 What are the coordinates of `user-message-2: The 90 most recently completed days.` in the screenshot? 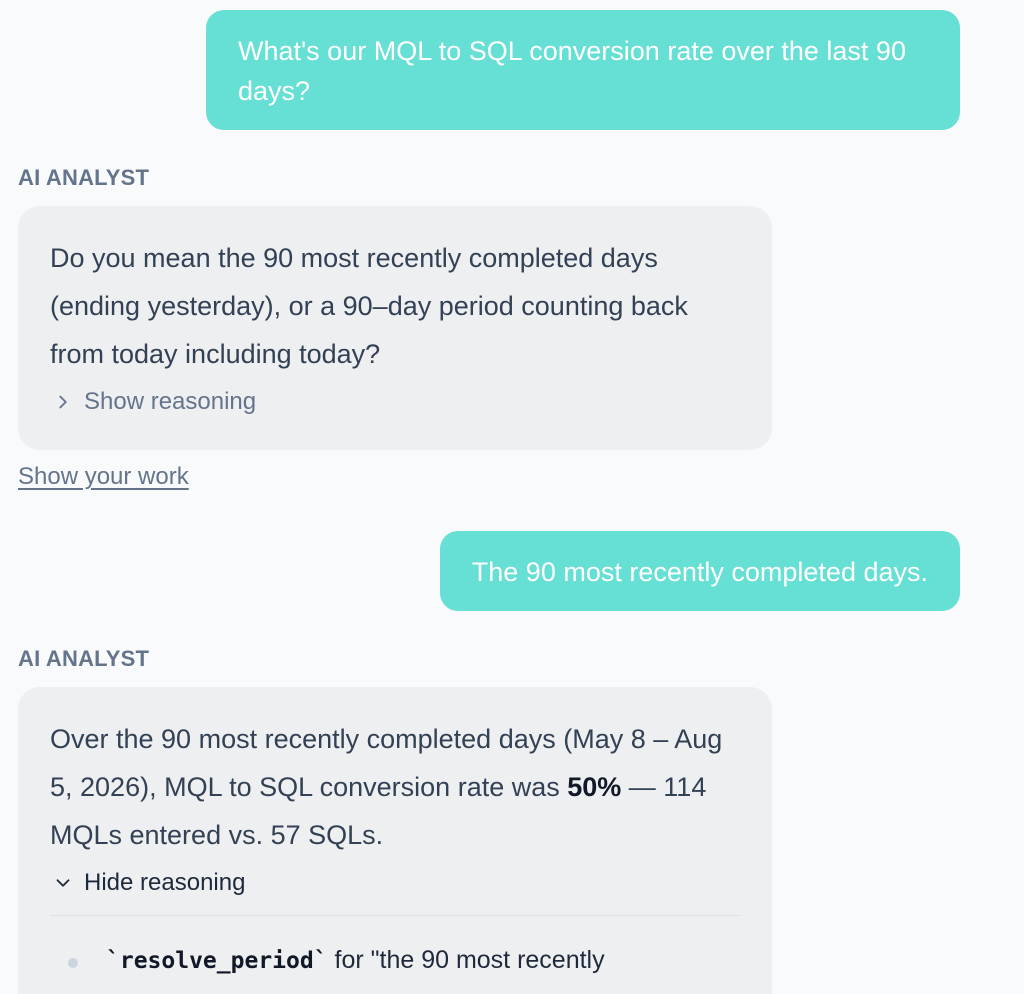 It's located at (699, 571).